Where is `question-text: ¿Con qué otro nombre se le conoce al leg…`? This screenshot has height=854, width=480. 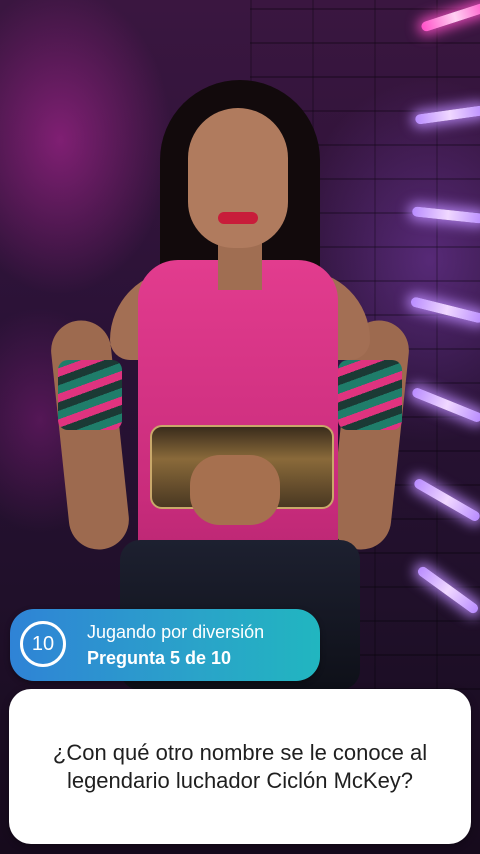
question-text: ¿Con qué otro nombre se le conoce al leg… is located at coordinates (240, 766).